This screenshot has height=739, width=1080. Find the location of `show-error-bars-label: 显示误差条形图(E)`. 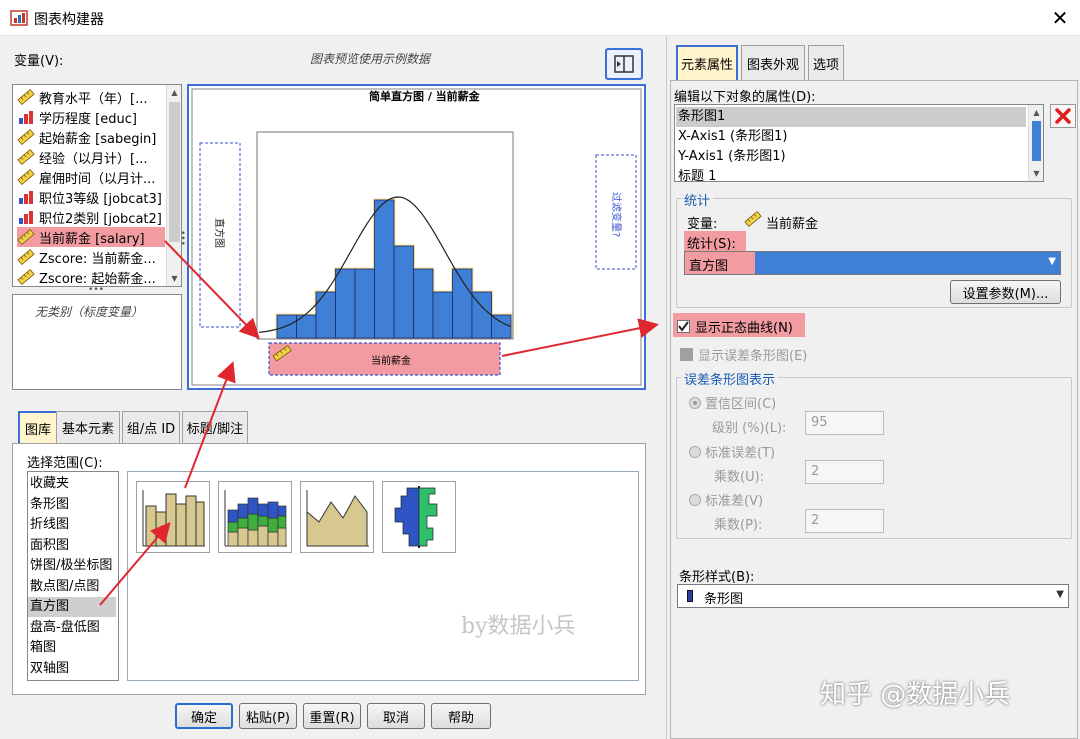

show-error-bars-label: 显示误差条形图(E) is located at coordinates (753, 356).